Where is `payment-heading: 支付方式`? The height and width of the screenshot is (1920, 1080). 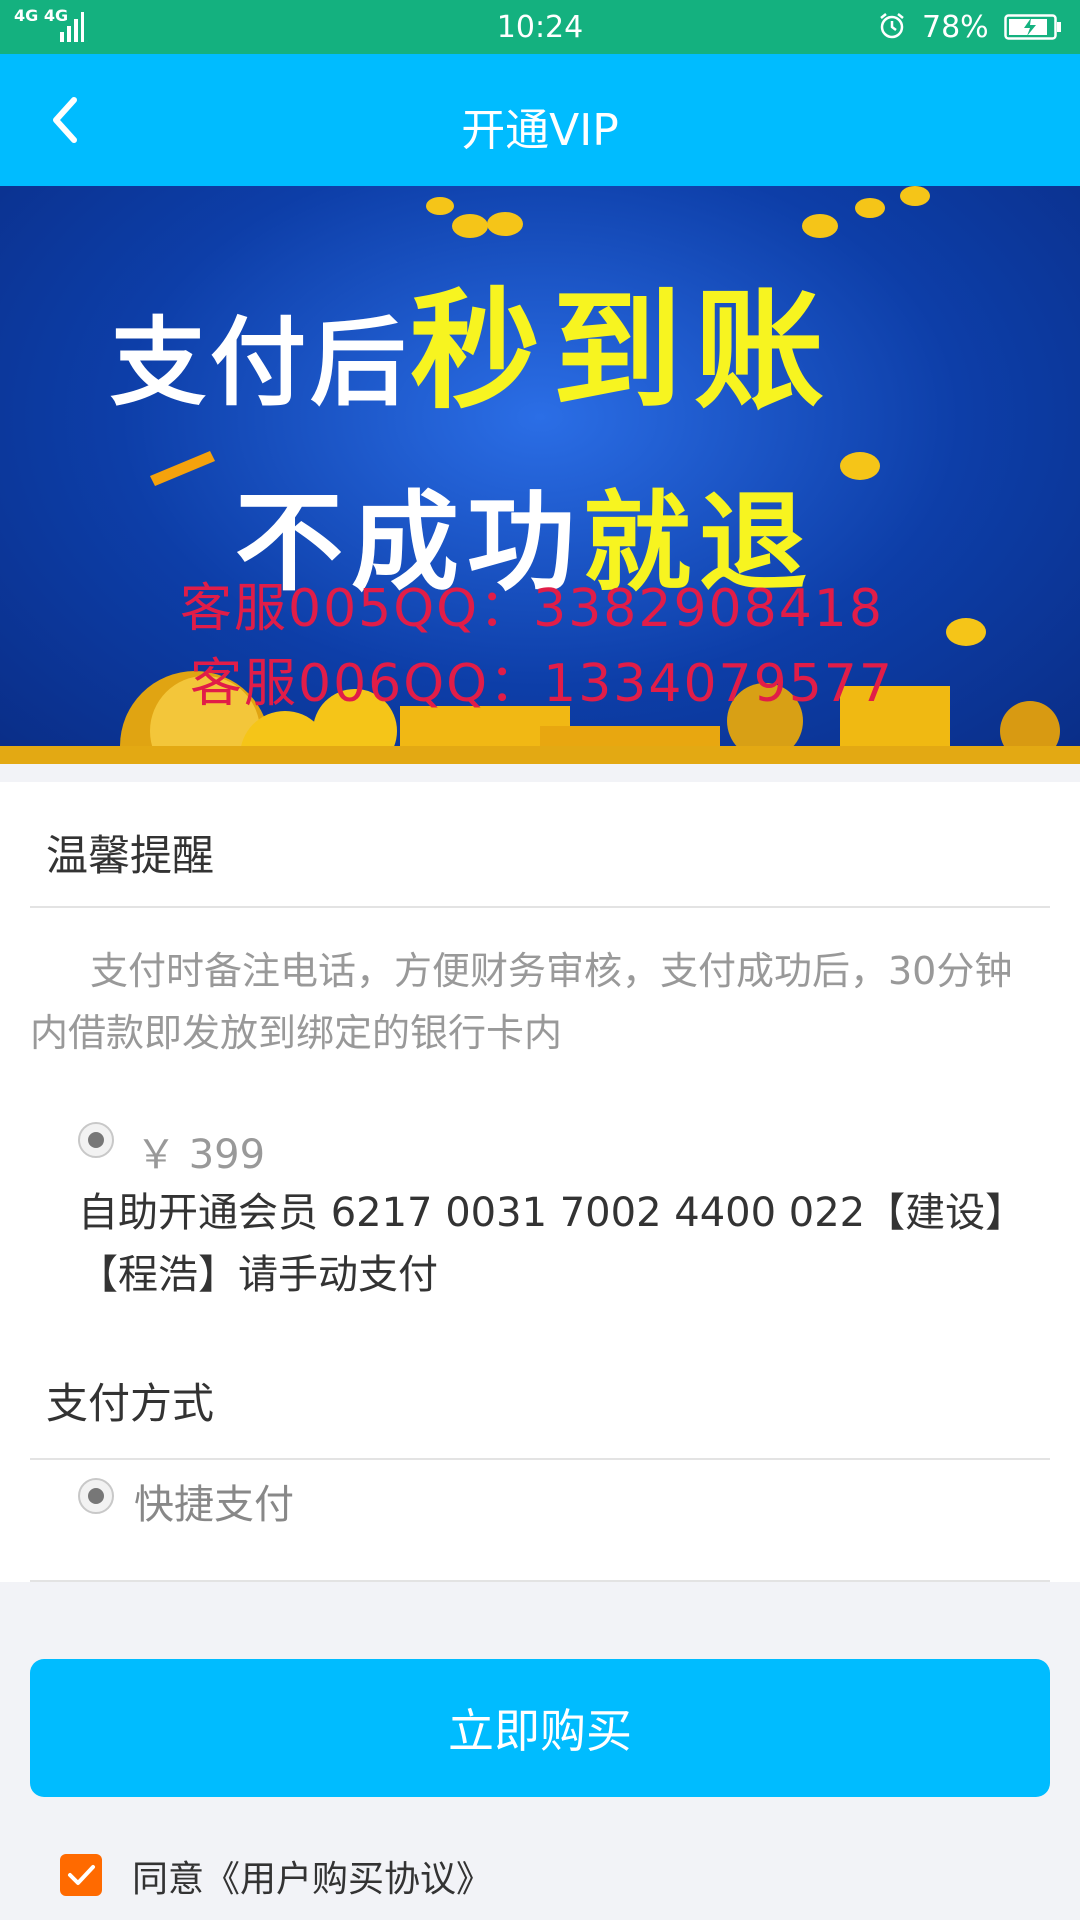 payment-heading: 支付方式 is located at coordinates (130, 1403).